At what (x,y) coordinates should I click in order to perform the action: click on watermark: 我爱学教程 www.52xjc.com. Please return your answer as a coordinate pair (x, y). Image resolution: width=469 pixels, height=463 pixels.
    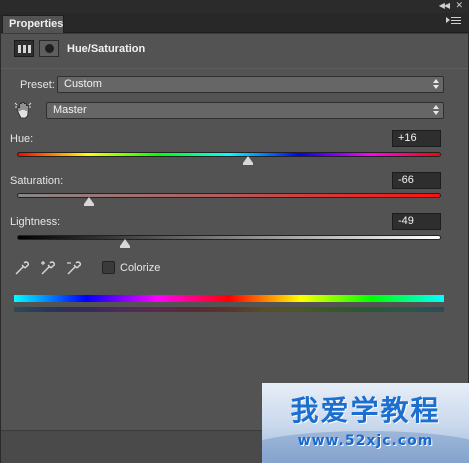
    Looking at the image, I should click on (365, 423).